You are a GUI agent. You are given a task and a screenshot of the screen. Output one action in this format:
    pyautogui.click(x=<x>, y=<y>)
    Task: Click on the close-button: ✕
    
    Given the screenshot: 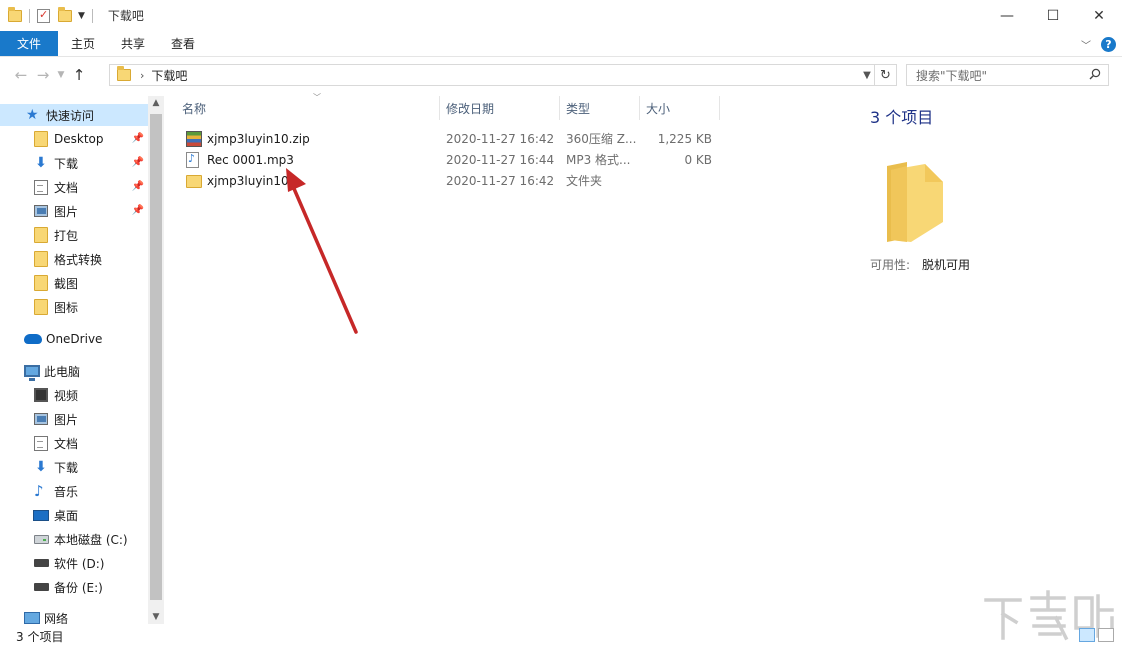 What is the action you would take?
    pyautogui.click(x=1099, y=15)
    